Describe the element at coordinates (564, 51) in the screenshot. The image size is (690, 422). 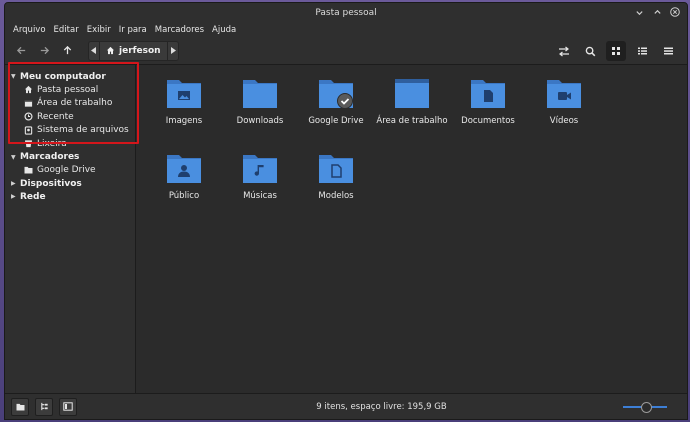
I see `toggle-location-button` at that location.